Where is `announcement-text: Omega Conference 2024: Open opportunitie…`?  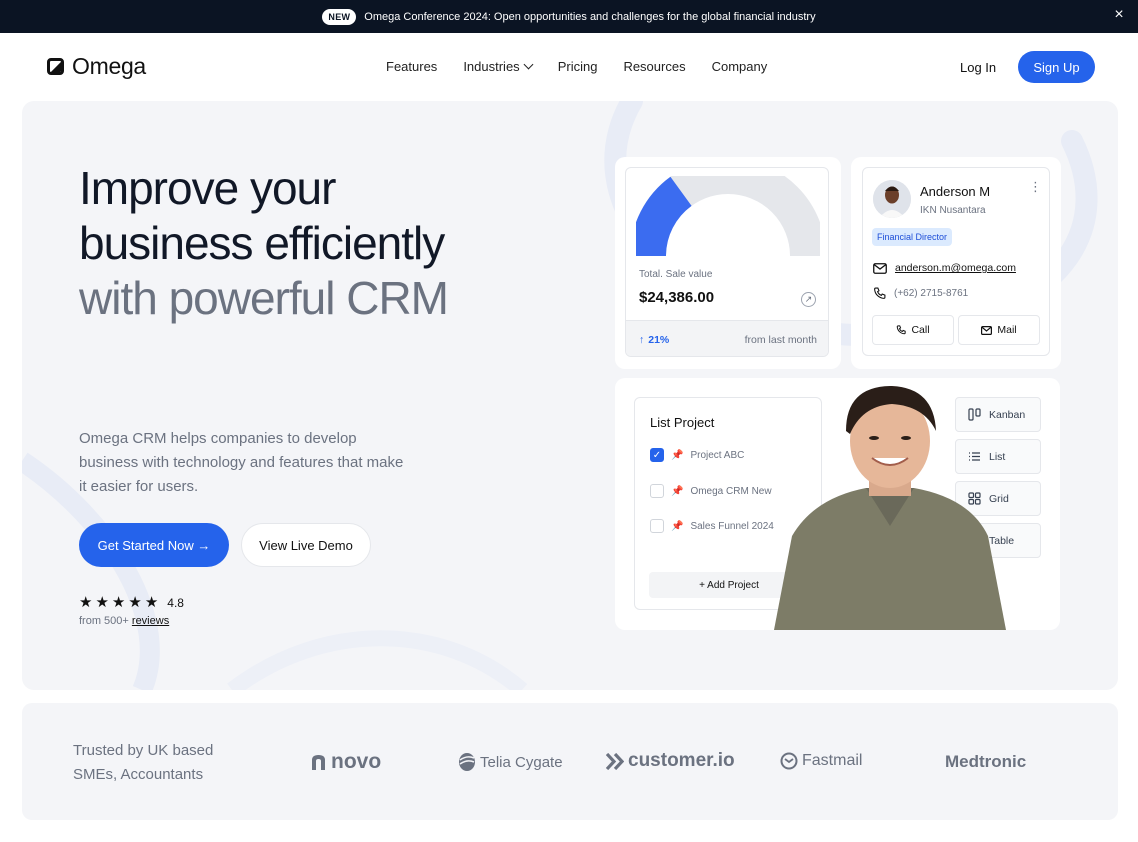
announcement-text: Omega Conference 2024: Open opportunitie… is located at coordinates (589, 17).